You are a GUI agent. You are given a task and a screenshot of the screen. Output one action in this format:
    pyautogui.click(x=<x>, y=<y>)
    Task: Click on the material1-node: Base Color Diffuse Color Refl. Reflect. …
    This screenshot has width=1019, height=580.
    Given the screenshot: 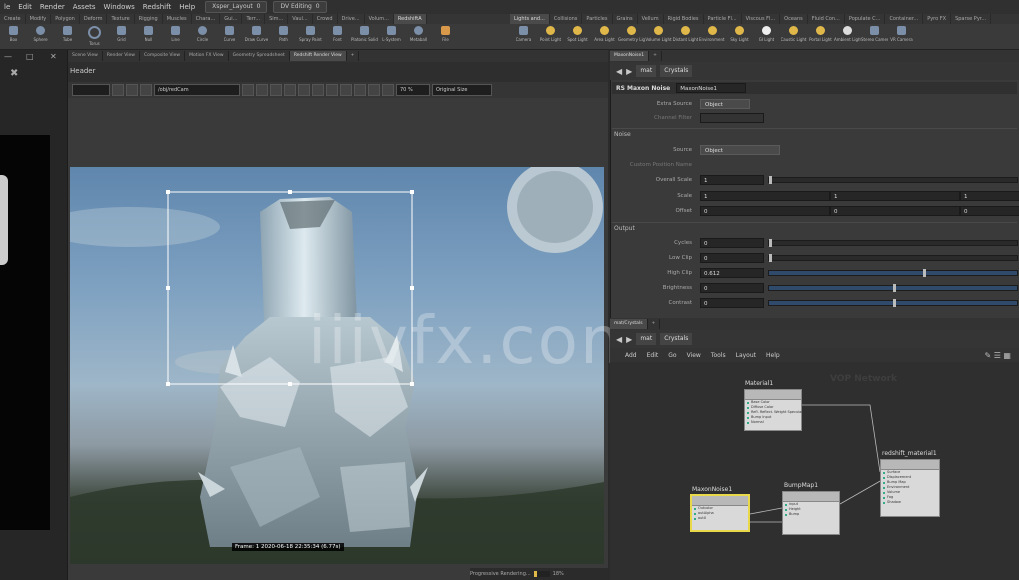 What is the action you would take?
    pyautogui.click(x=773, y=410)
    